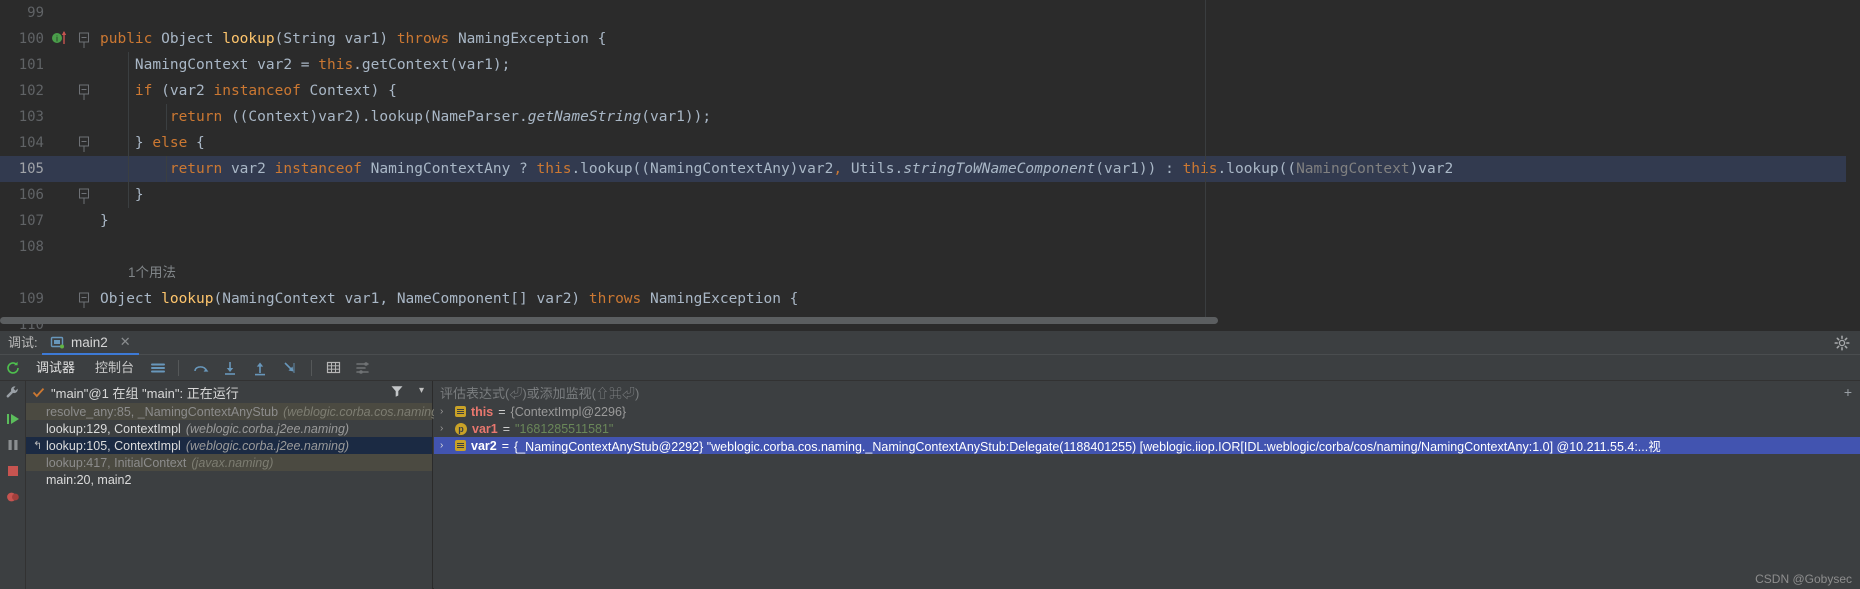 This screenshot has width=1860, height=589. What do you see at coordinates (152, 273) in the screenshot?
I see `usage-hint: 1个用法` at bounding box center [152, 273].